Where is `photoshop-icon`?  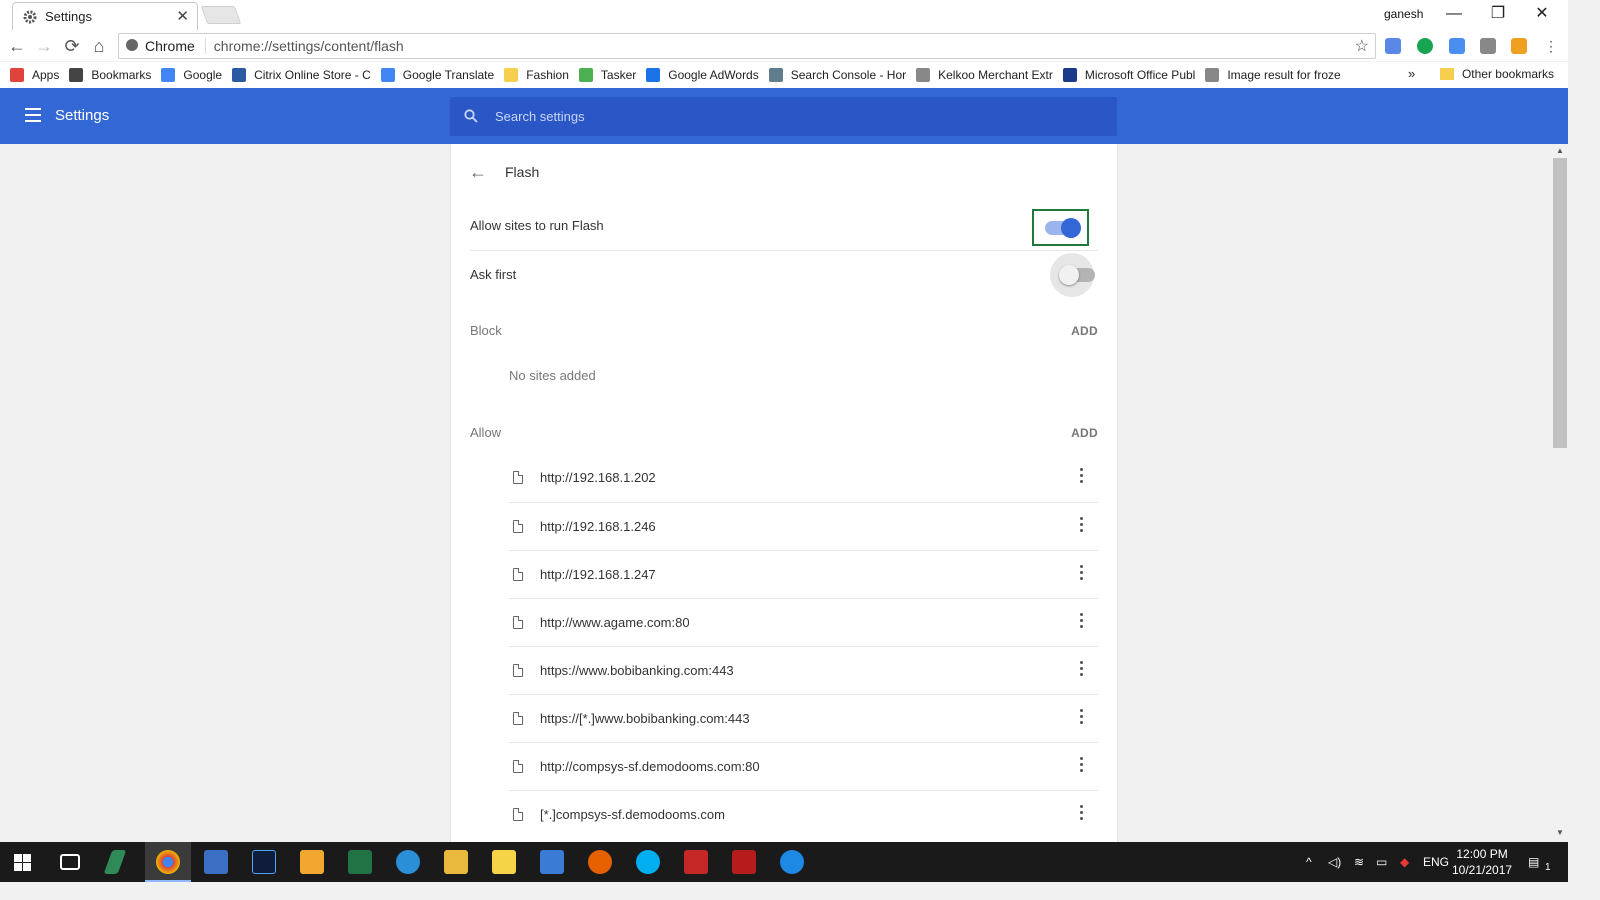 photoshop-icon is located at coordinates (264, 862).